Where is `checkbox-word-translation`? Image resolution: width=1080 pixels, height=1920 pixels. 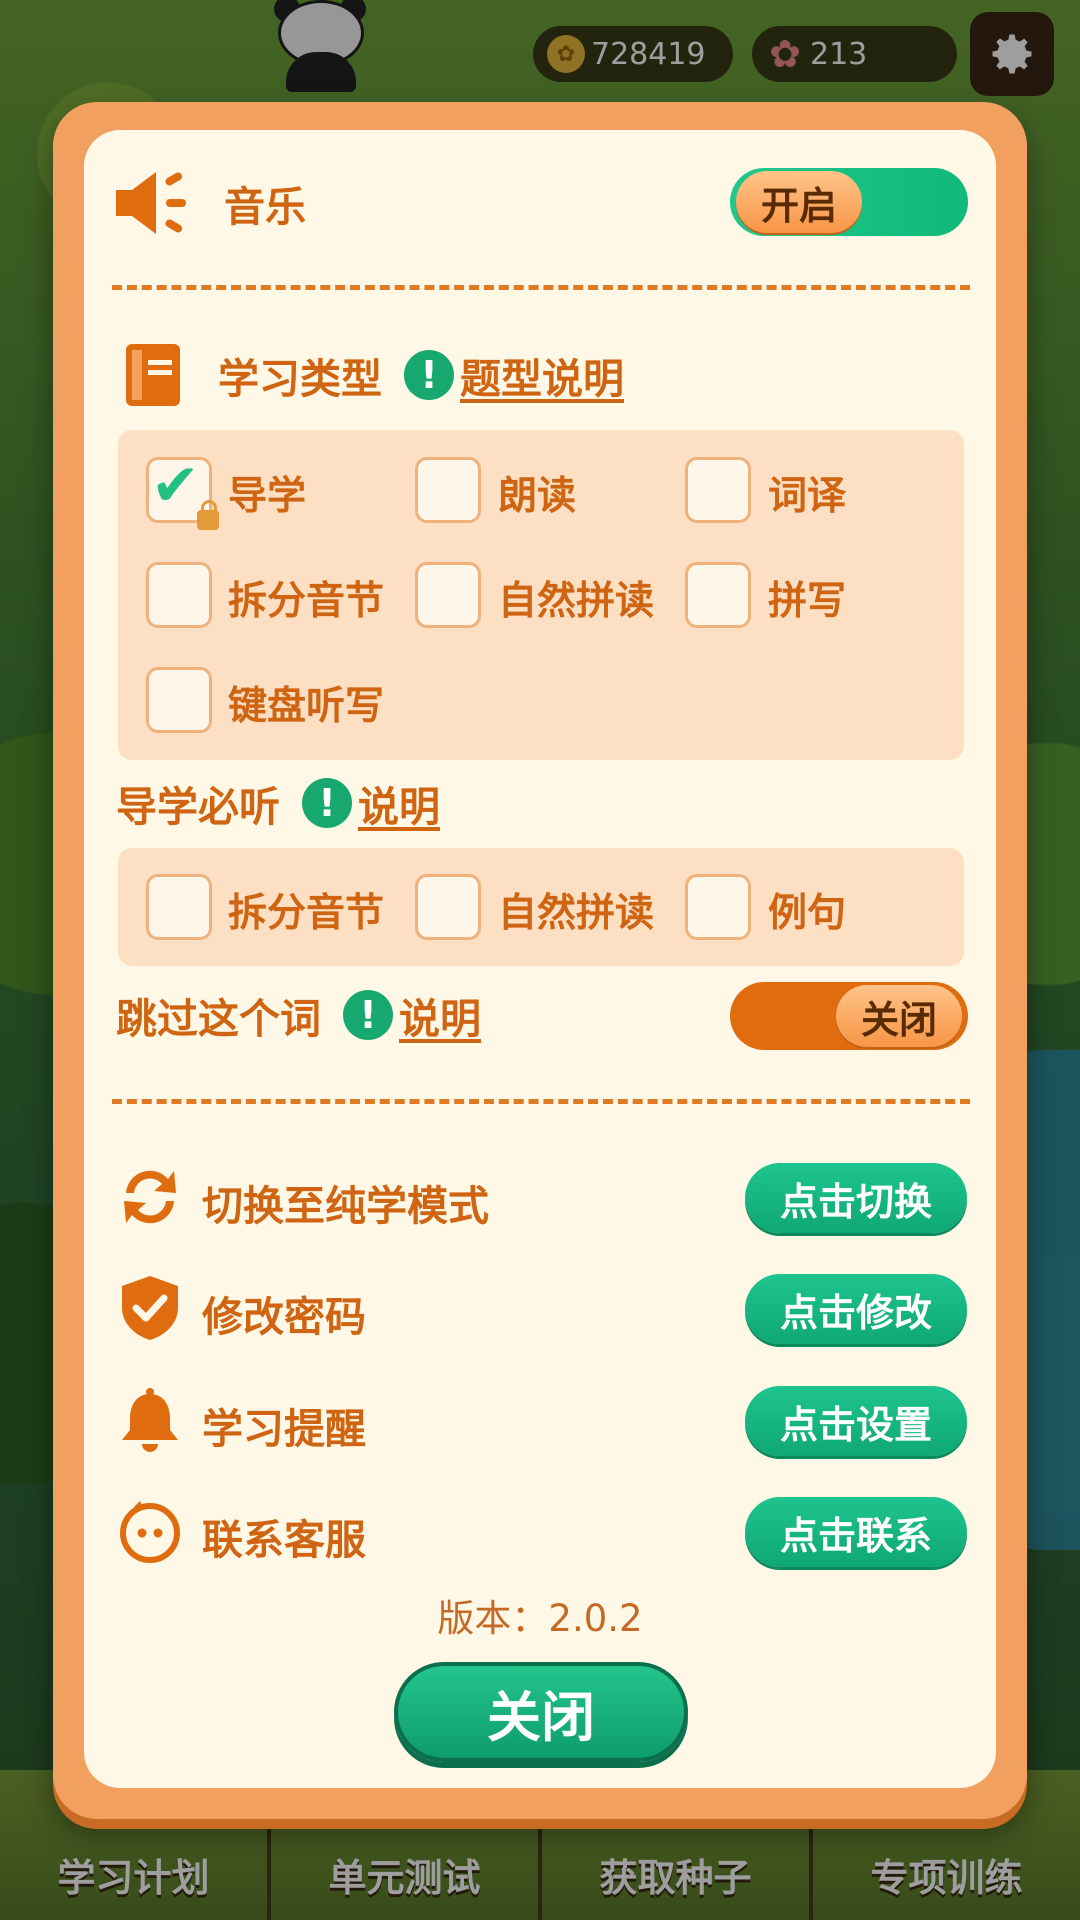 checkbox-word-translation is located at coordinates (718, 490).